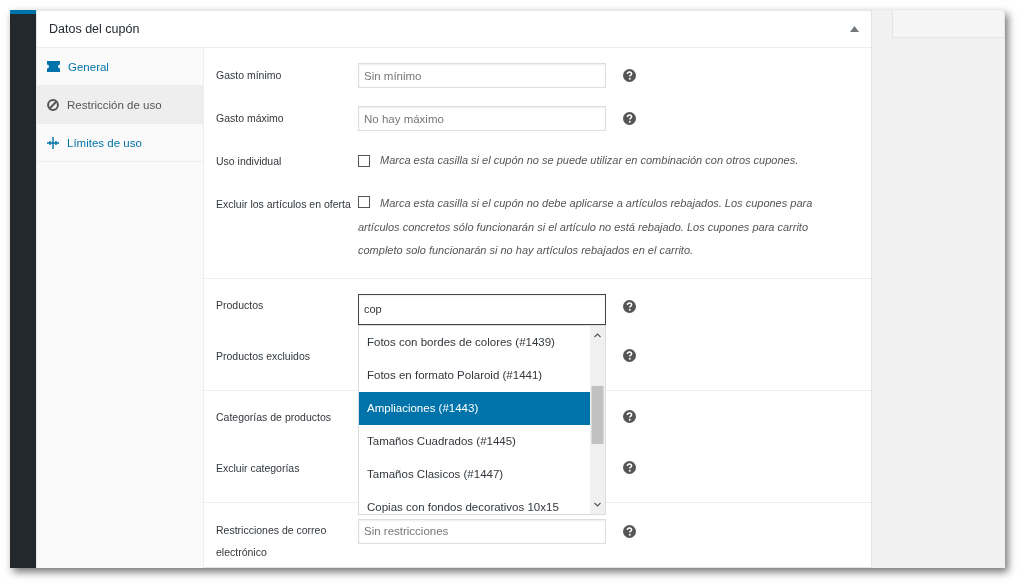  I want to click on dropdown-option: Tamaños Clasicos (#1447), so click(474, 474).